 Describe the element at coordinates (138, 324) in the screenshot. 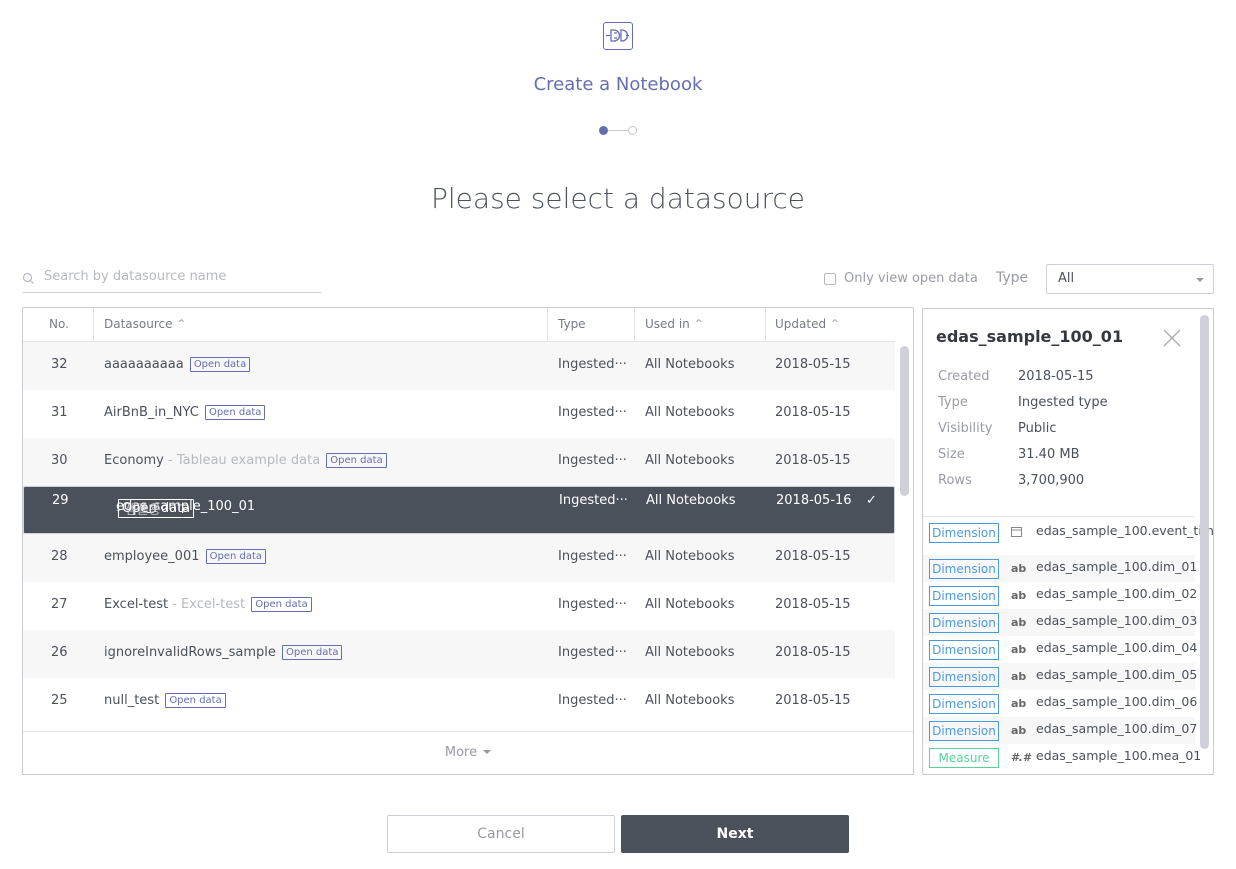

I see `col-datasource-label: Datasource` at that location.